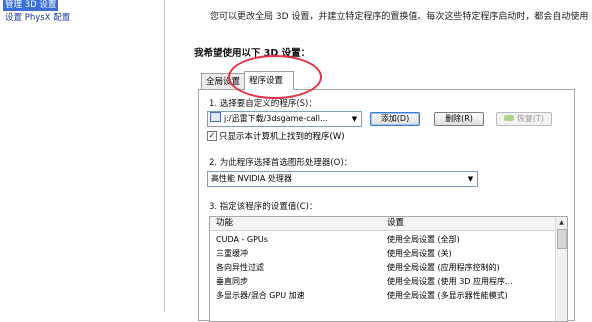 The height and width of the screenshot is (322, 592). What do you see at coordinates (251, 178) in the screenshot?
I see `gpu-select-value: 高性能 NVIDIA 处理器` at bounding box center [251, 178].